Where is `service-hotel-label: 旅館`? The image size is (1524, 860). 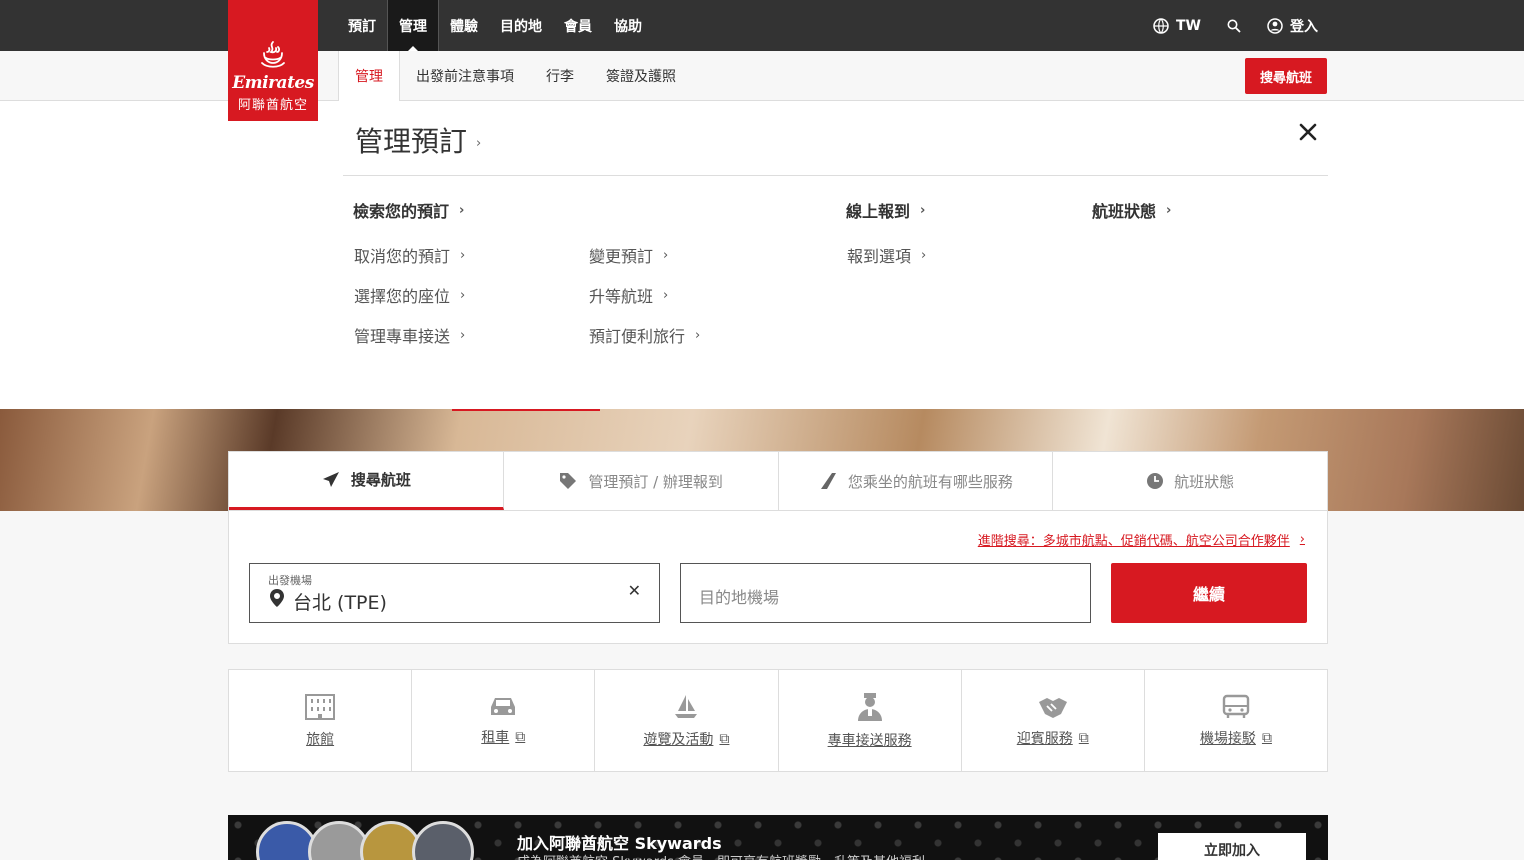 service-hotel-label: 旅館 is located at coordinates (320, 739).